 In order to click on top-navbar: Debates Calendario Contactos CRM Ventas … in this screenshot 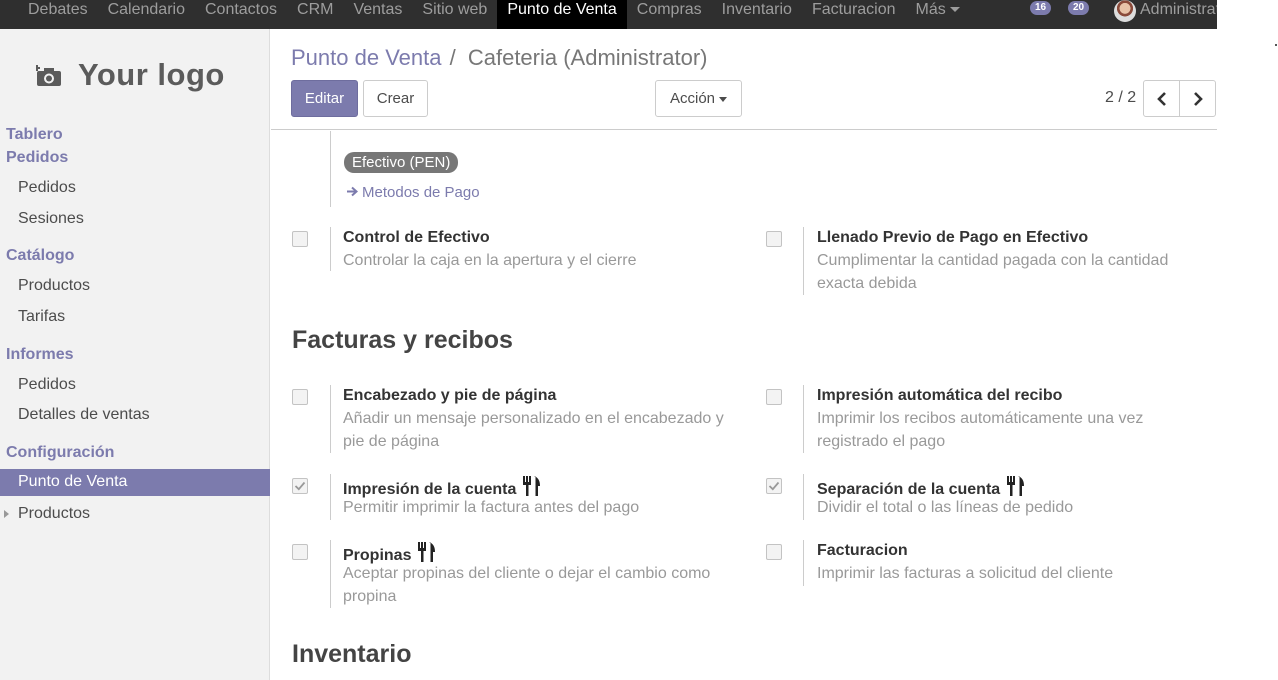, I will do `click(608, 14)`.